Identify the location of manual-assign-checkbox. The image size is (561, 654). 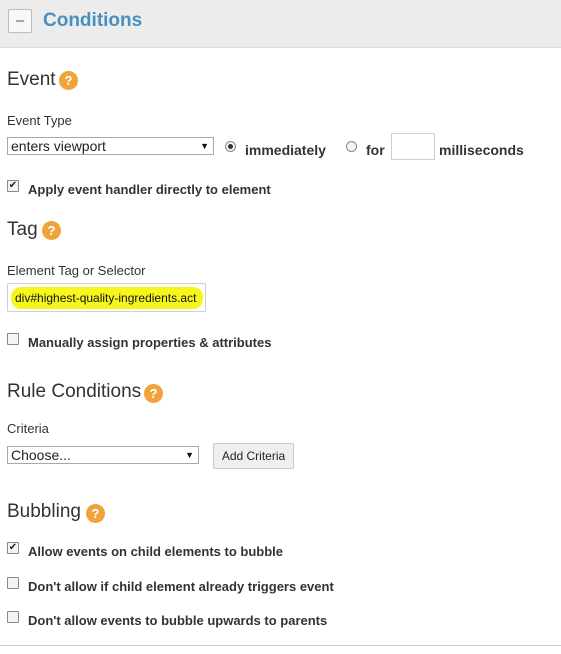
(13, 339).